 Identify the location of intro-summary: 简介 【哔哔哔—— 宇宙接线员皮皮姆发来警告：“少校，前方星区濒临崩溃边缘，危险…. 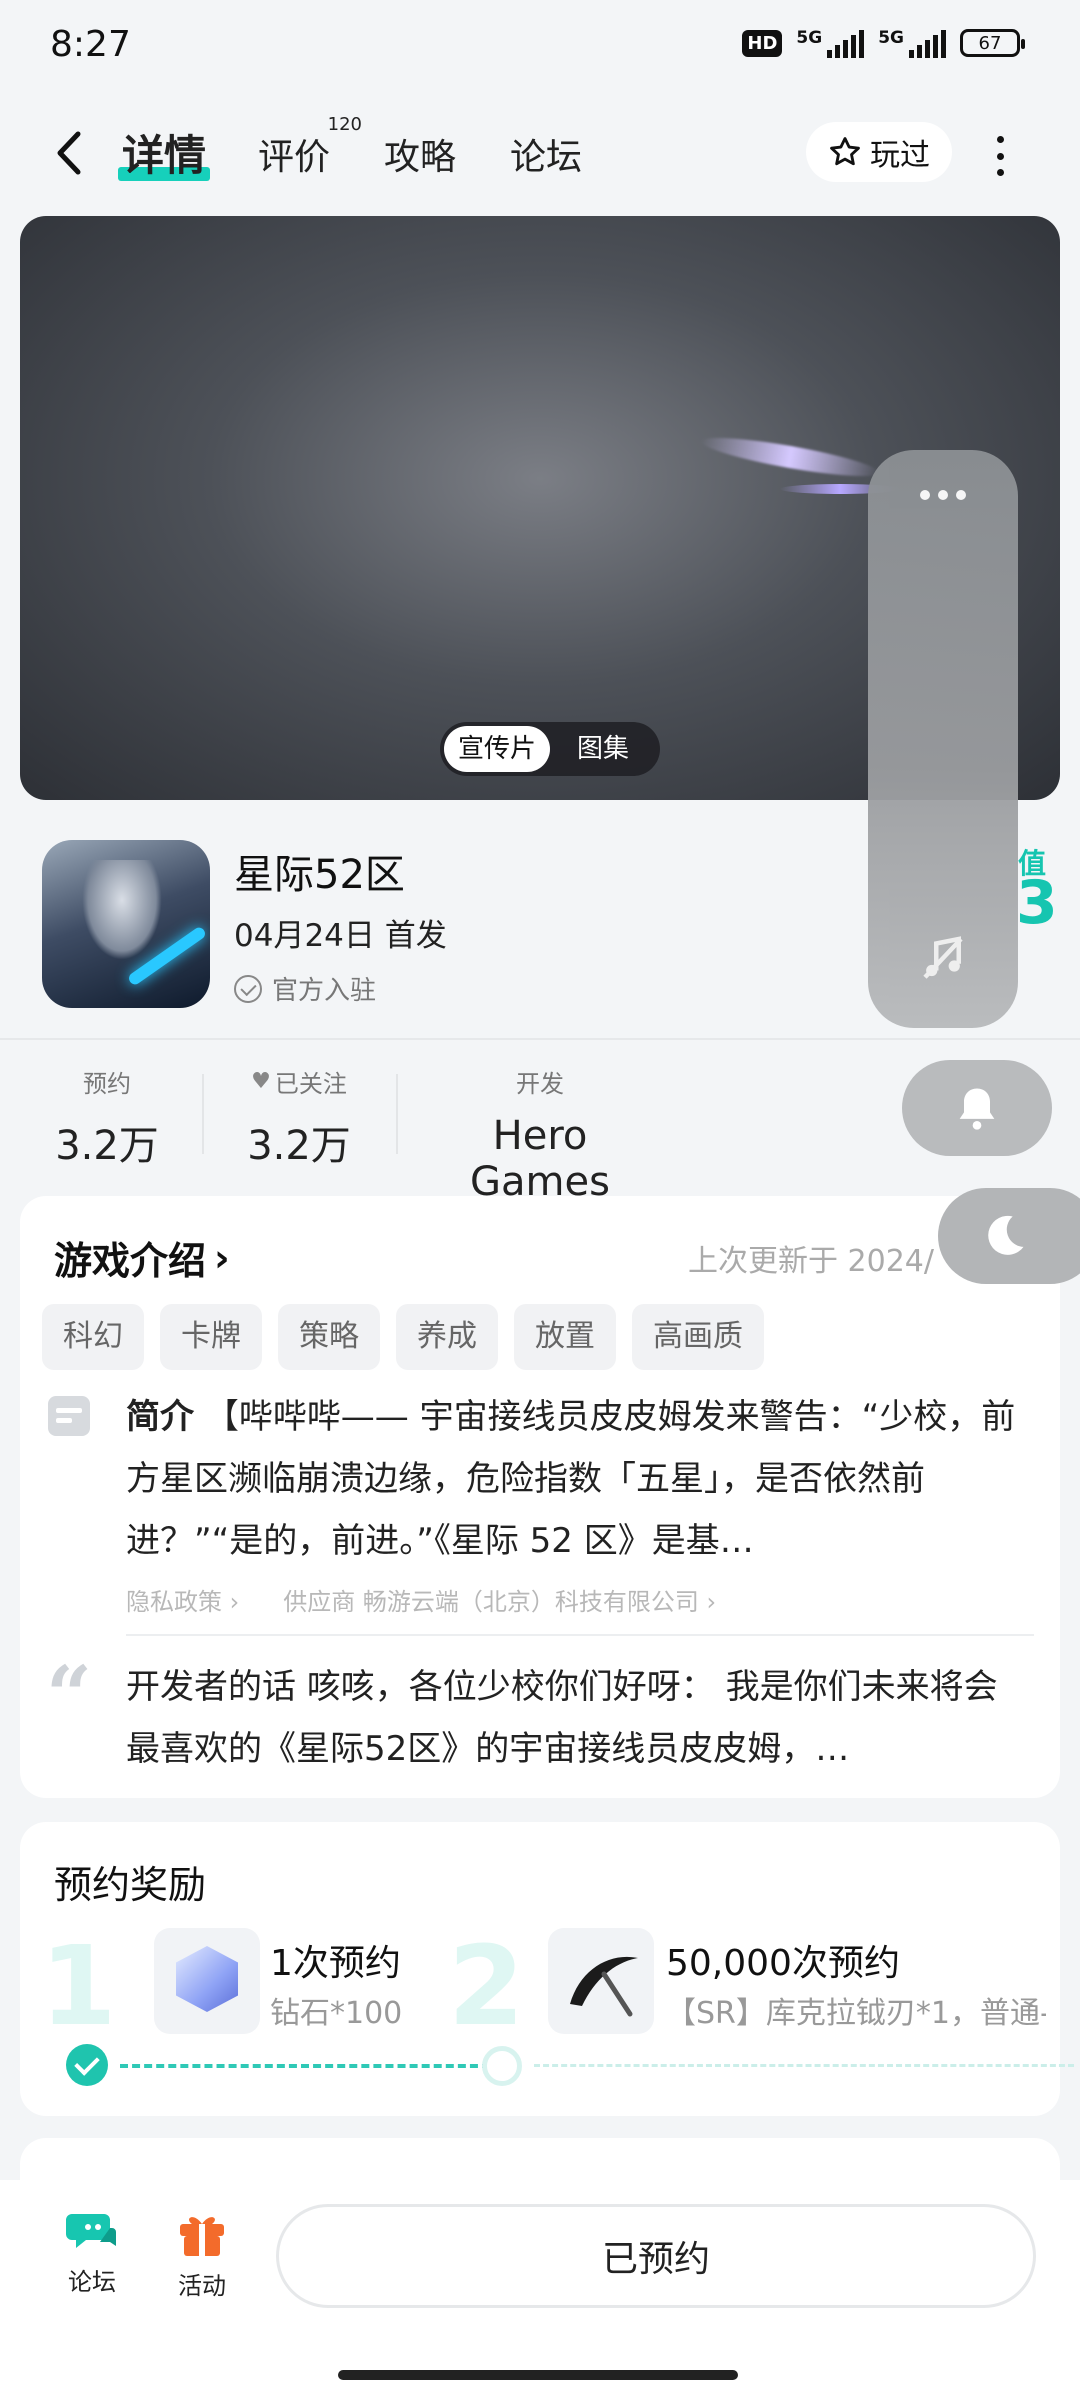
(576, 1479).